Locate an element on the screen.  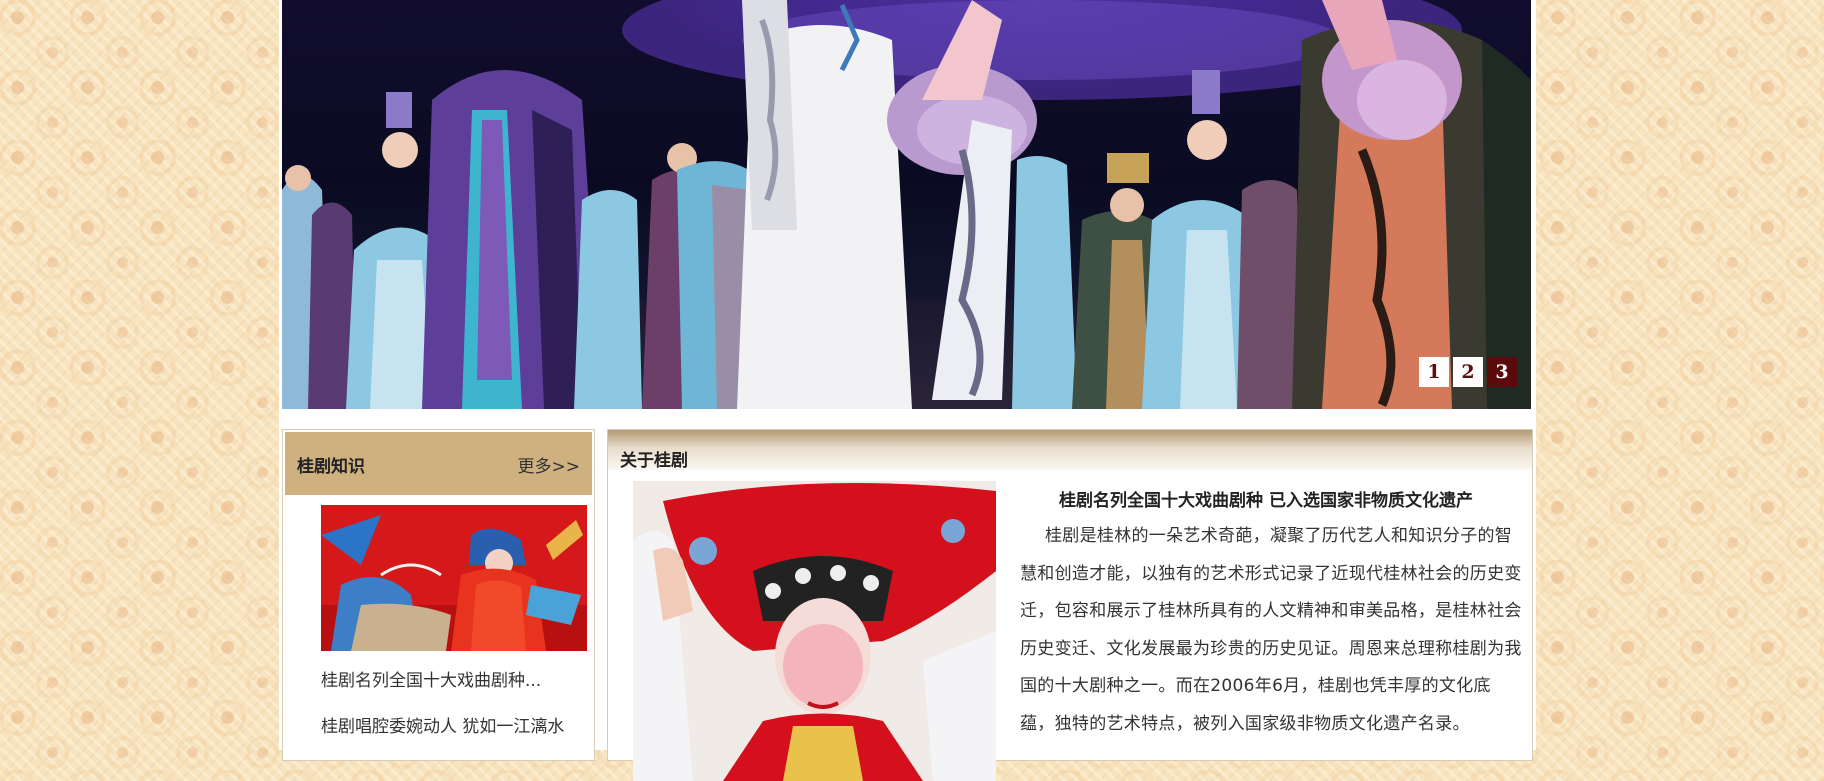
actress-image is located at coordinates (814, 631).